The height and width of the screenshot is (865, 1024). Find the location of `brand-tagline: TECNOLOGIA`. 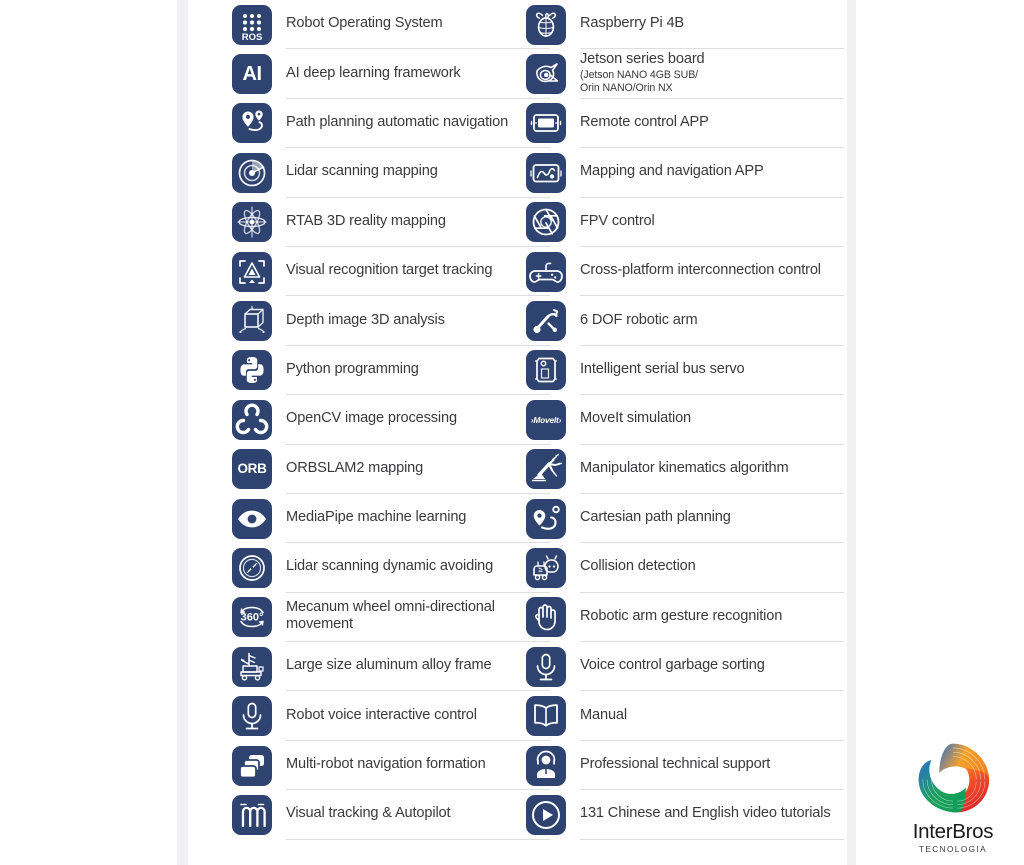

brand-tagline: TECNOLOGIA is located at coordinates (953, 849).